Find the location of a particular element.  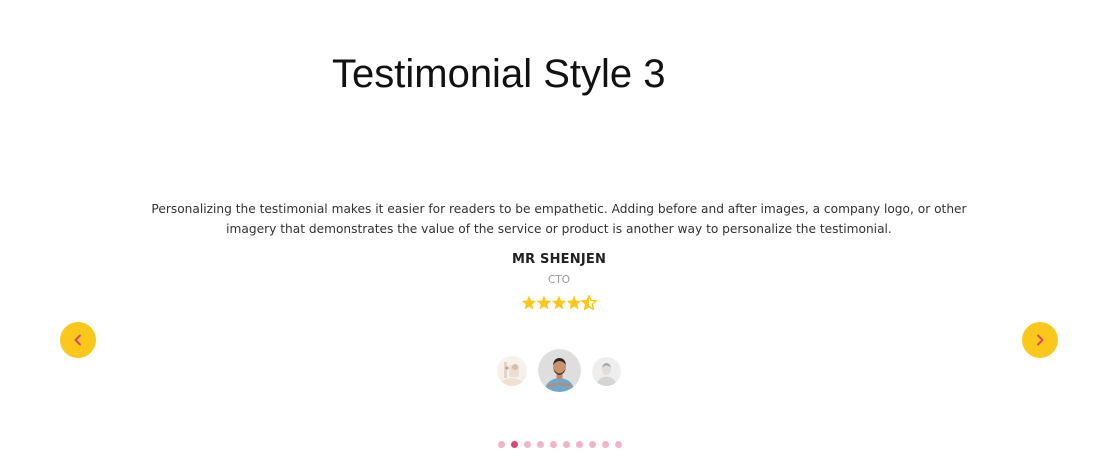

next-client-avatar is located at coordinates (606, 371).